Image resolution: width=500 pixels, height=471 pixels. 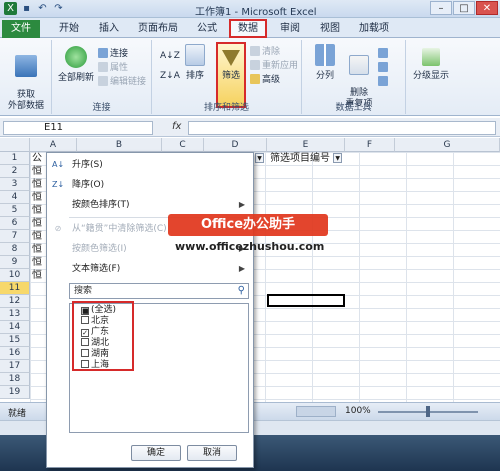 What do you see at coordinates (195, 62) in the screenshot?
I see `sort-button: 排序` at bounding box center [195, 62].